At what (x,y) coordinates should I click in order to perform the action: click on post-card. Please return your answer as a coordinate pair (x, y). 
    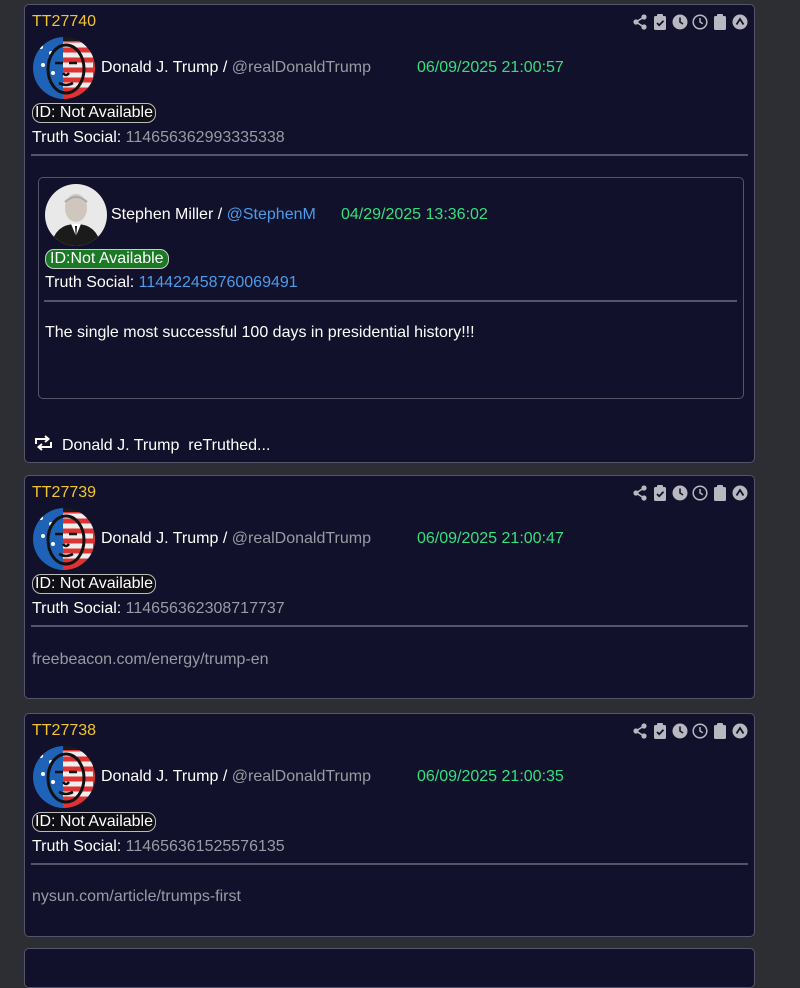
    Looking at the image, I should click on (389, 968).